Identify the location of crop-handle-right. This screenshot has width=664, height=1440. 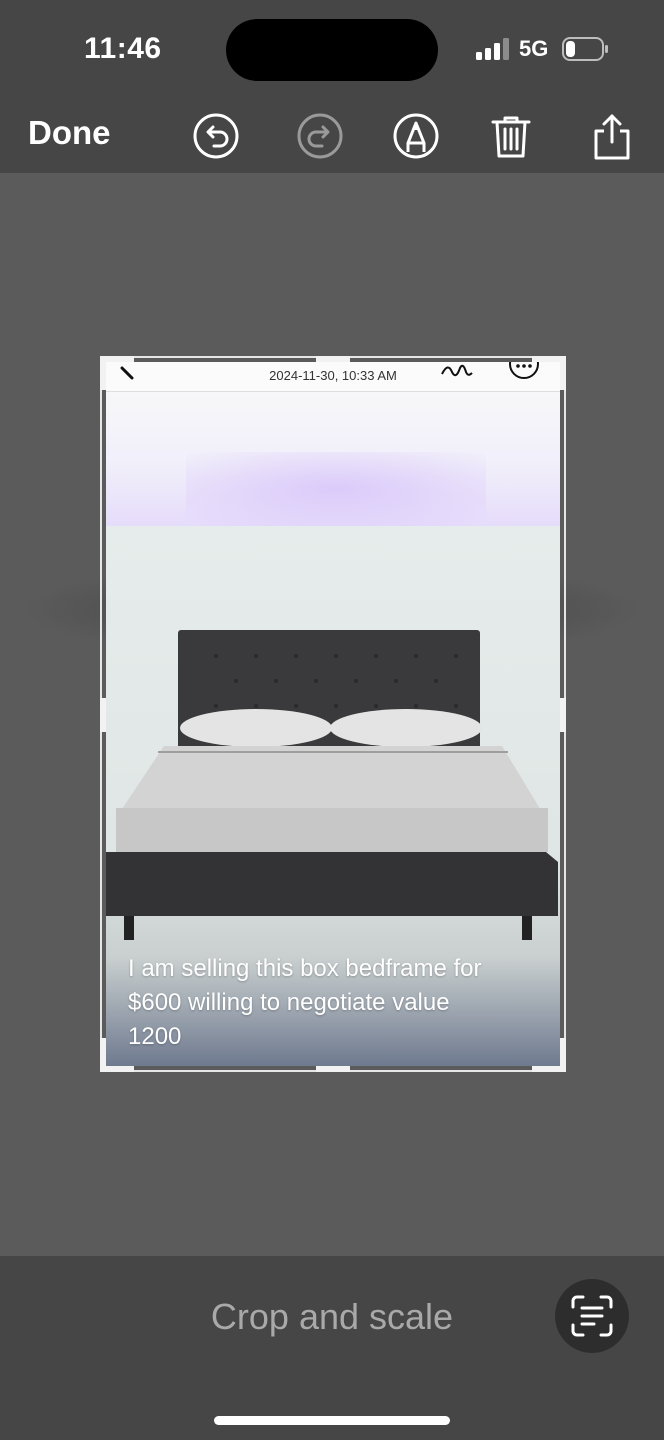
(563, 715).